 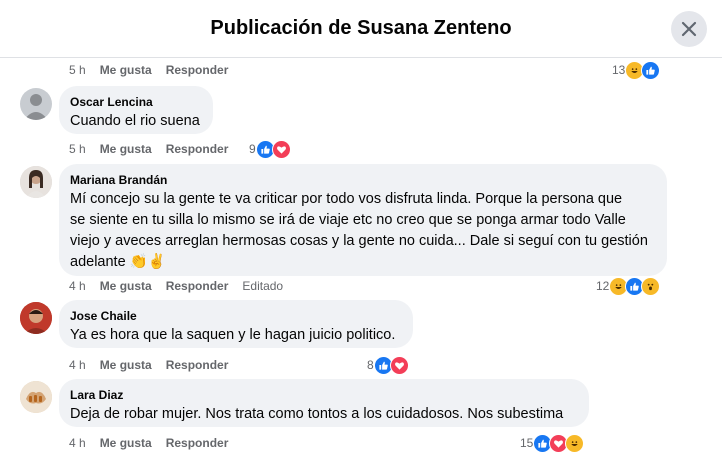 I want to click on edited-label: Editado, so click(x=262, y=286).